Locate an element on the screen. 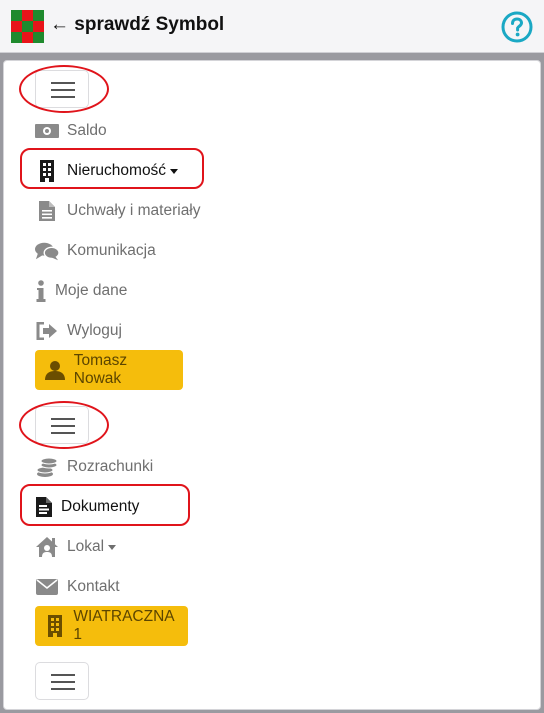 This screenshot has height=713, width=544. info-icon is located at coordinates (41, 291).